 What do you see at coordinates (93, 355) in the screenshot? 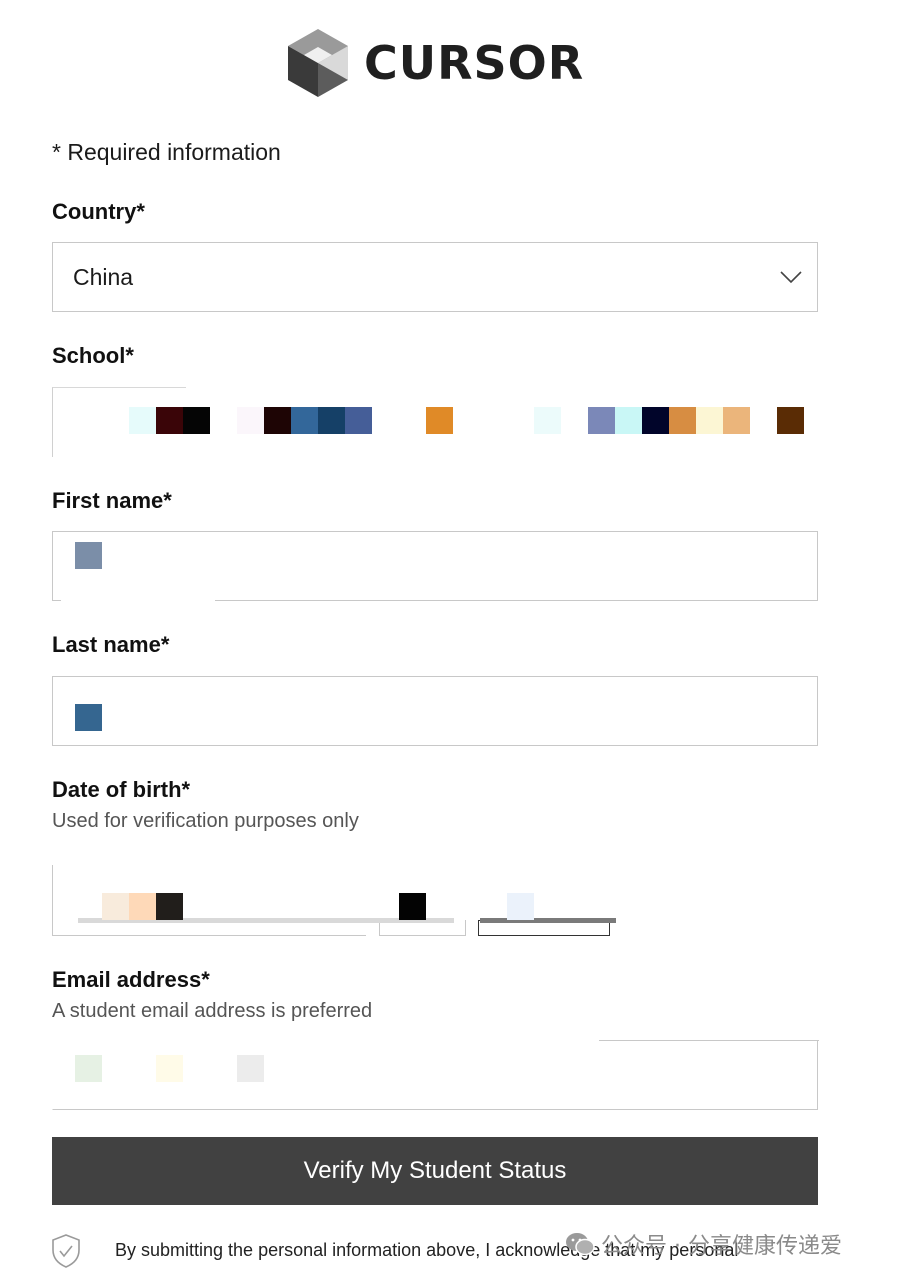
I see `school-label: School*` at bounding box center [93, 355].